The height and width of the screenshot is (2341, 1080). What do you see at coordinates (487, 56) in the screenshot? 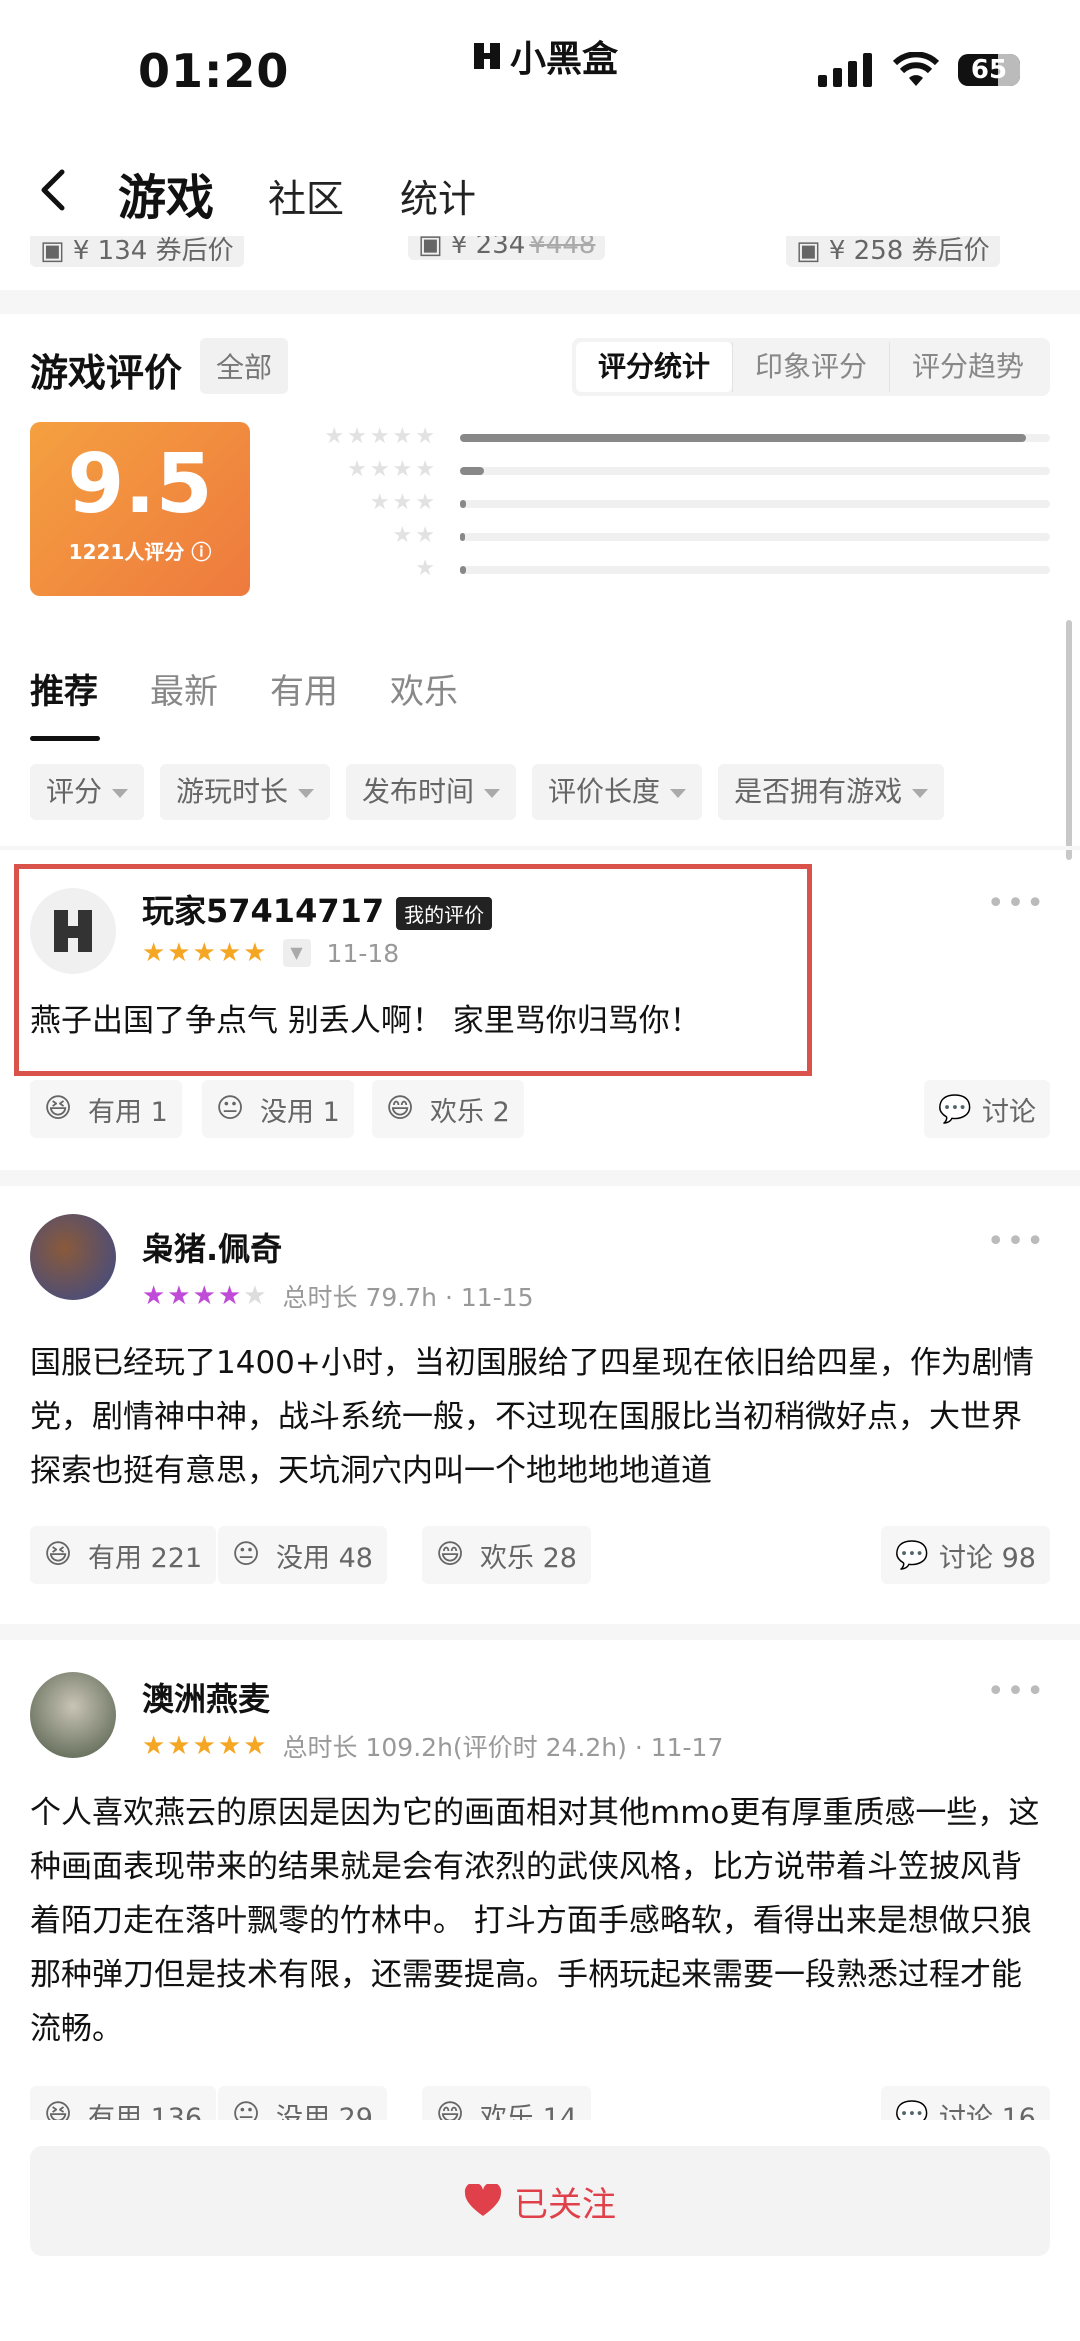
I see `heybox-logo-icon` at bounding box center [487, 56].